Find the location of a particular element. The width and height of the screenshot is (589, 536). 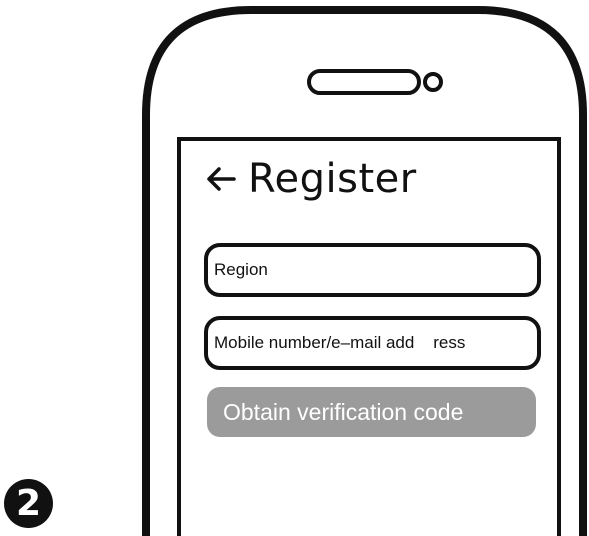

mobile-email-field-label: Mobile number/e–mail add ress is located at coordinates (340, 342).